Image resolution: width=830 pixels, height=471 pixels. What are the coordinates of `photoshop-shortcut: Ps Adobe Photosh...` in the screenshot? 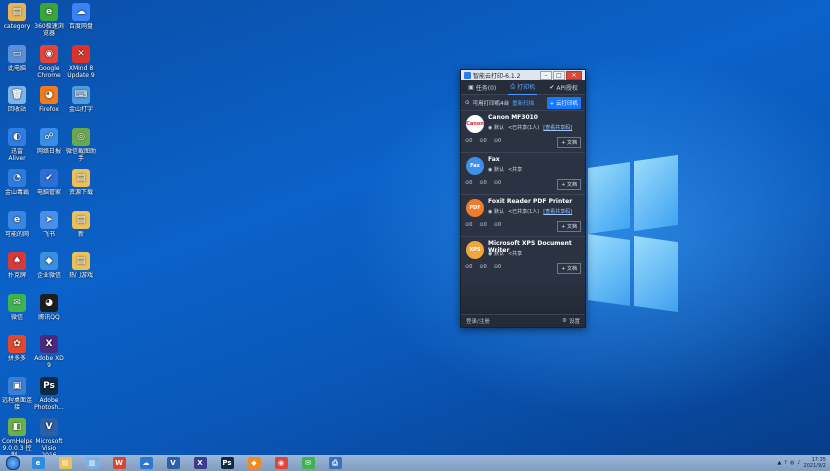 It's located at (49, 393).